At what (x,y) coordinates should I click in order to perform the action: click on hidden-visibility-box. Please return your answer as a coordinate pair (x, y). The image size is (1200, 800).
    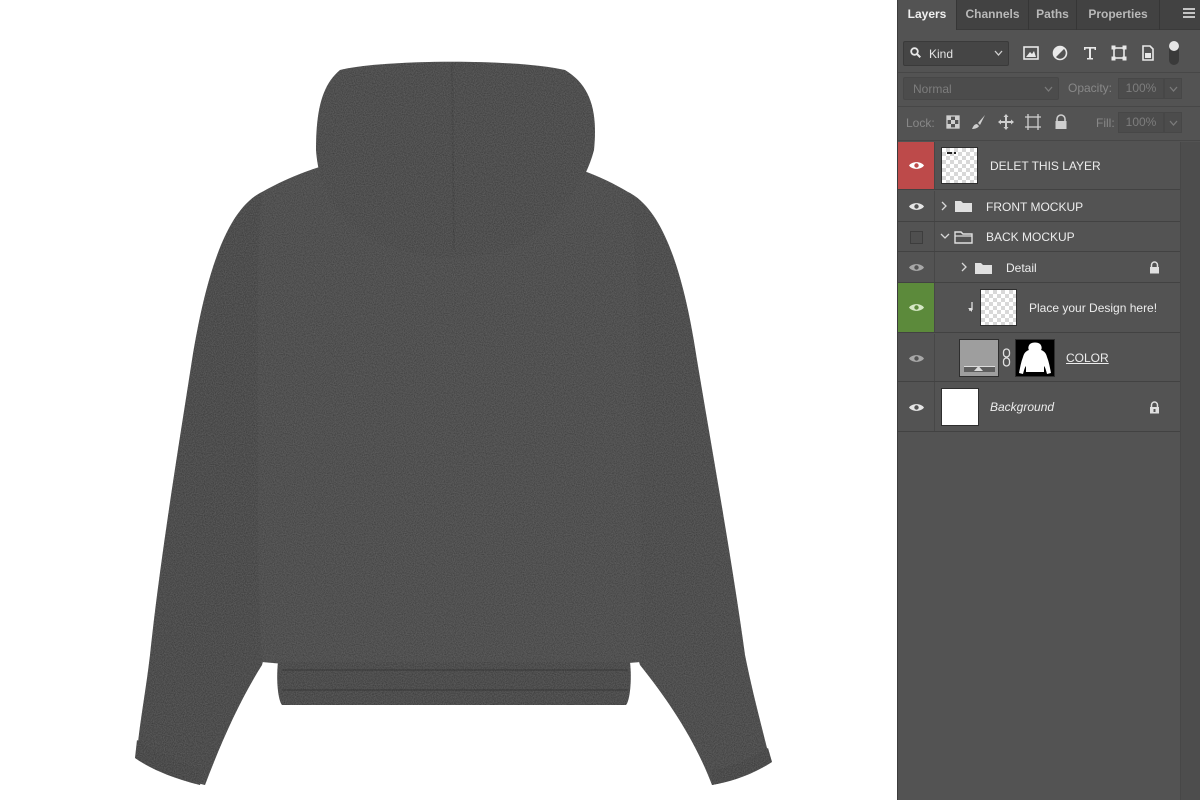
    Looking at the image, I should click on (916, 237).